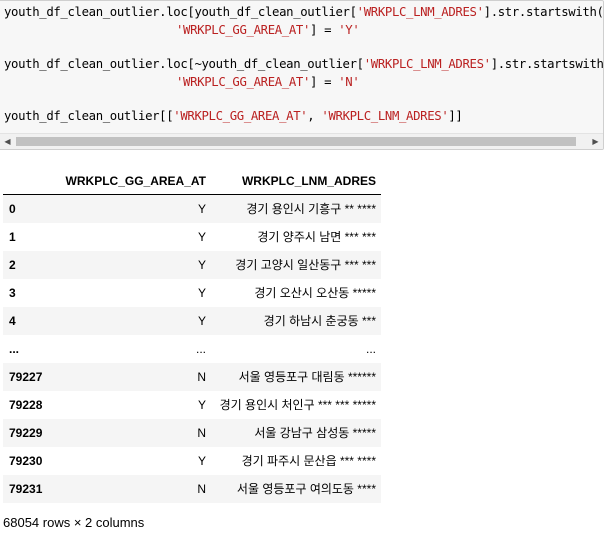 The image size is (605, 547). Describe the element at coordinates (26, 405) in the screenshot. I see `row-index: 79228` at that location.